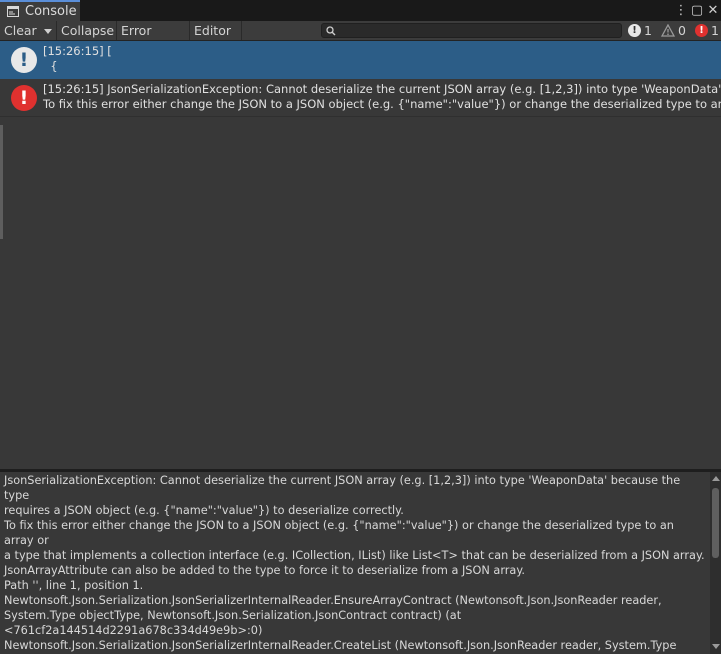  I want to click on log-entry-line1: [15:26:15] [, so click(77, 51).